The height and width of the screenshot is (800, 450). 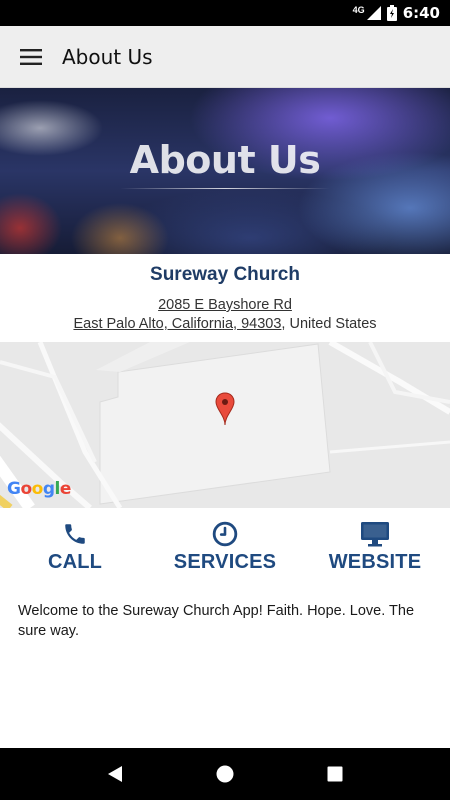 I want to click on call-label: CALL, so click(x=75, y=562).